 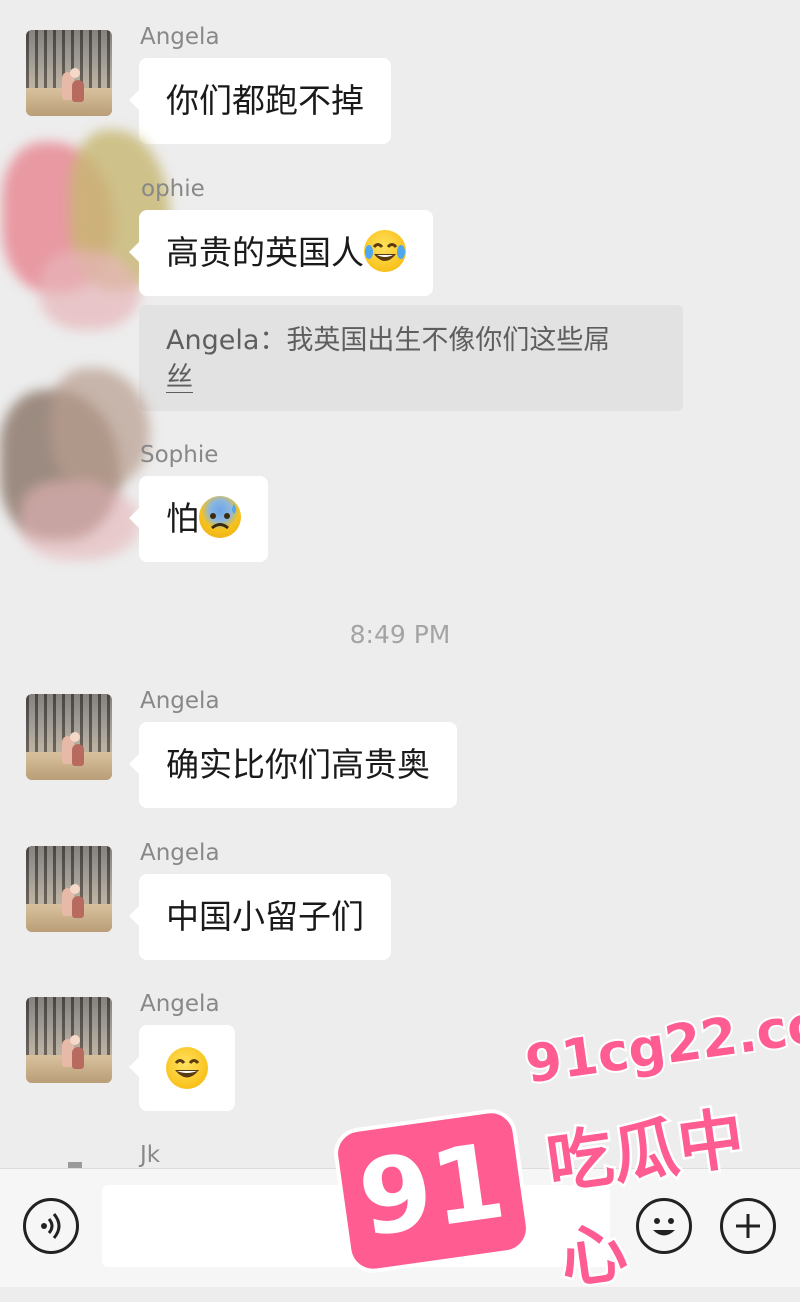 I want to click on message-bubble: 怕, so click(x=198, y=519).